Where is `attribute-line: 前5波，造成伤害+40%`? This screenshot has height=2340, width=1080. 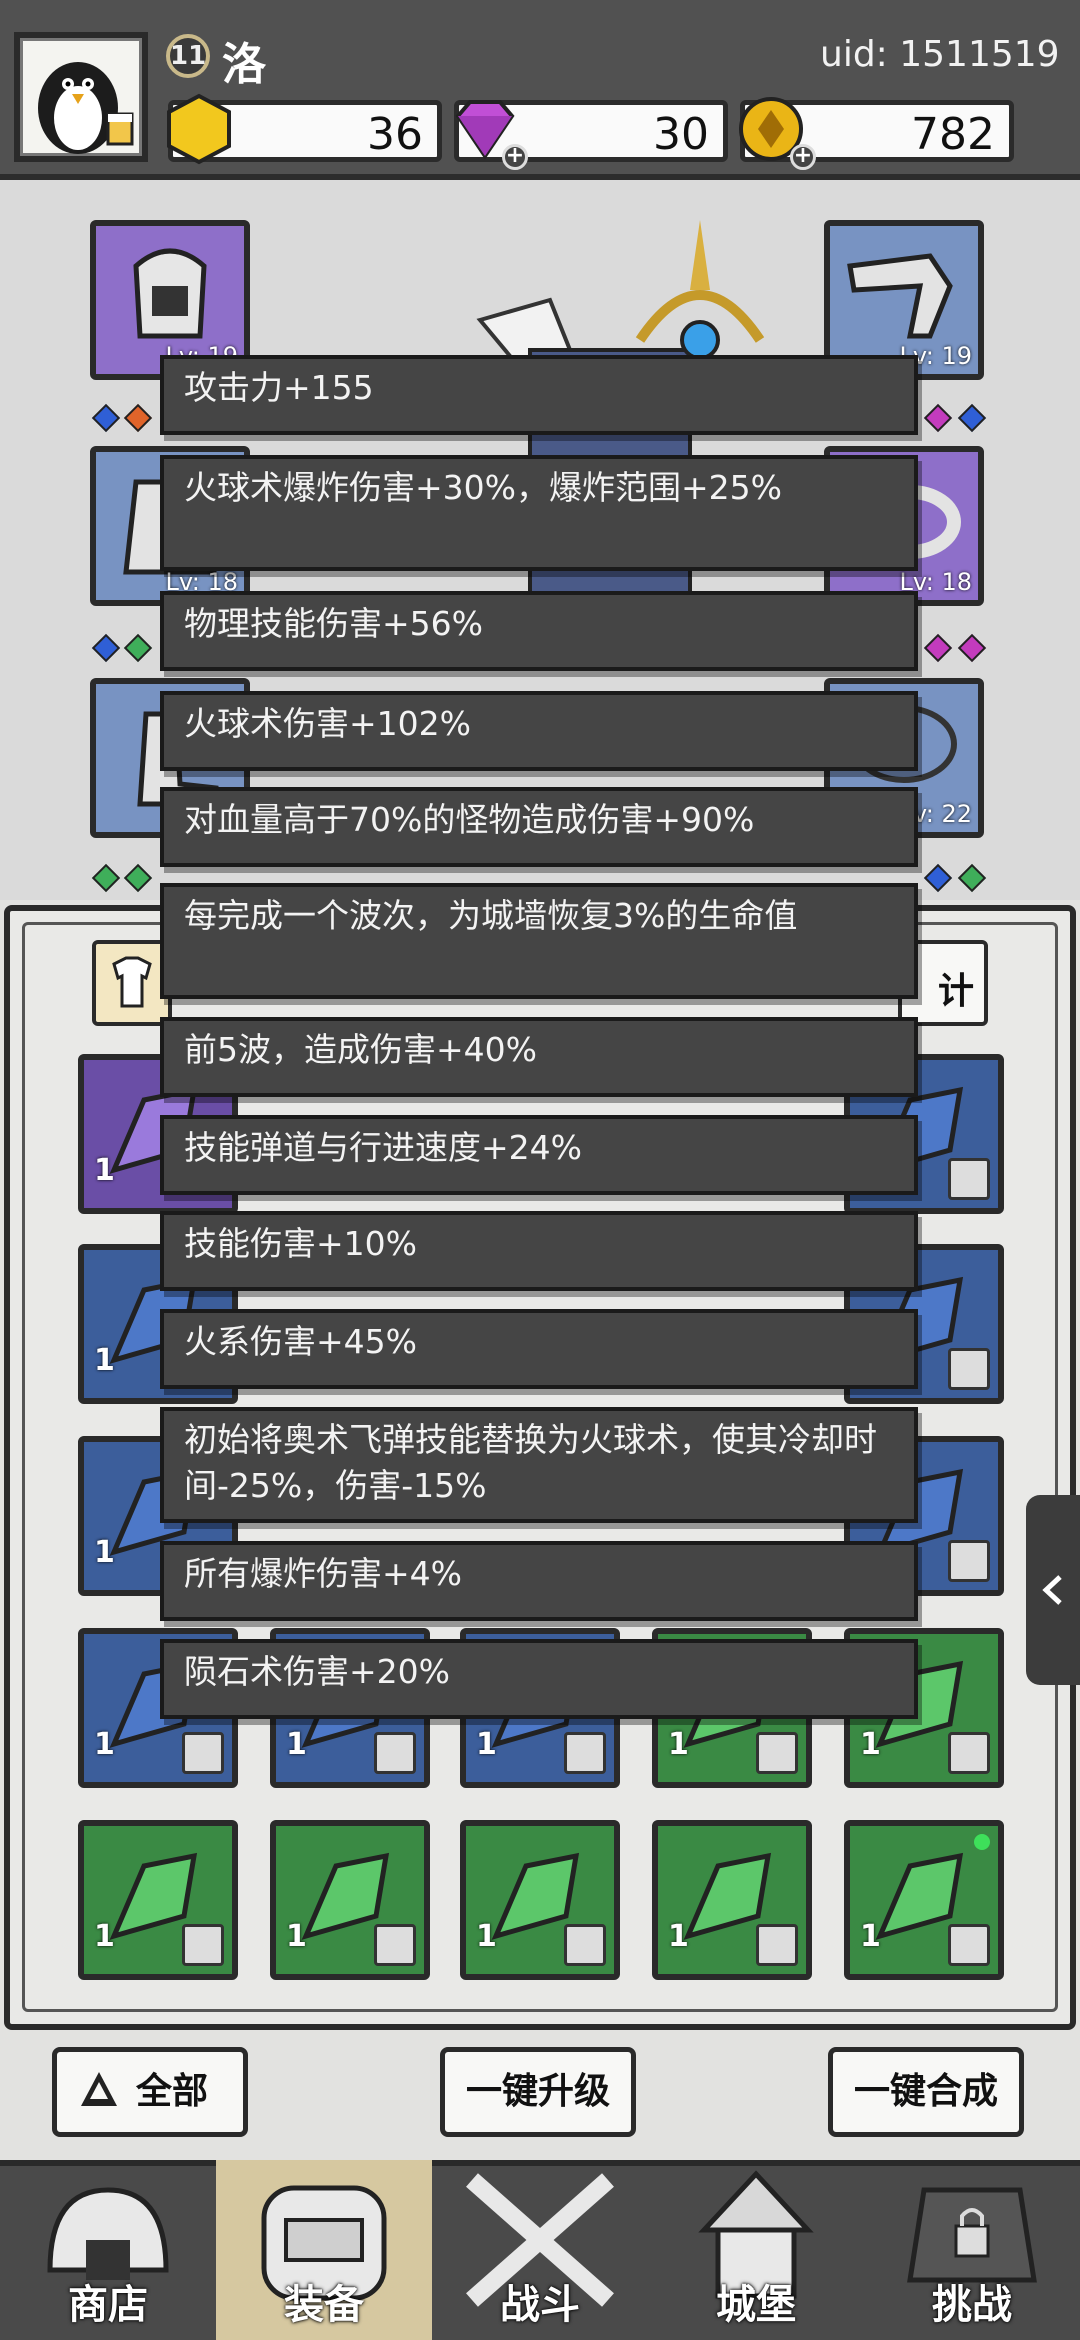 attribute-line: 前5波，造成伤害+40% is located at coordinates (539, 1057).